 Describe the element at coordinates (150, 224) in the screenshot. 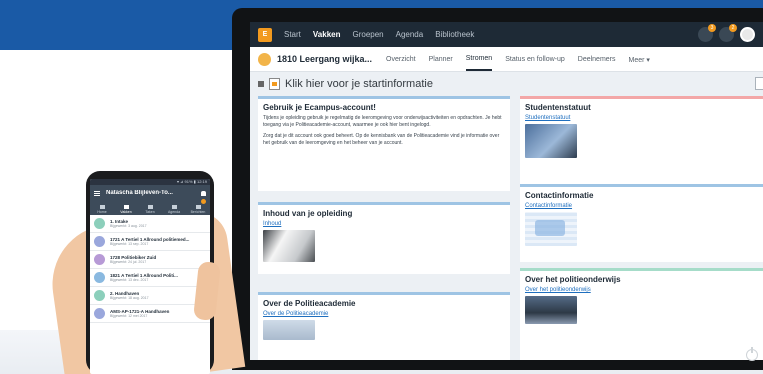

I see `list-item: 1. Intake Bijgewerkt: 3 aug. 2017` at that location.